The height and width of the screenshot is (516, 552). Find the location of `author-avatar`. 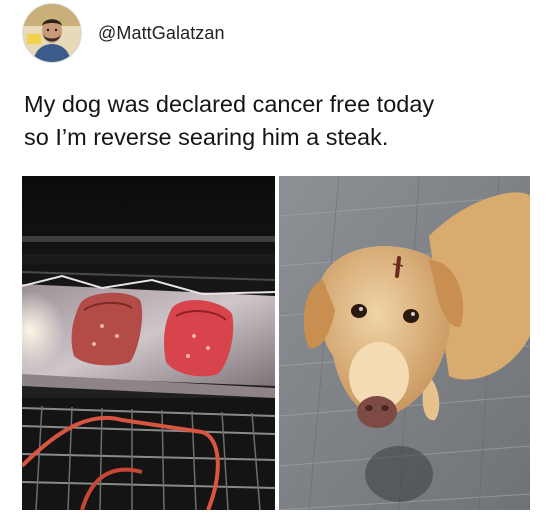

author-avatar is located at coordinates (52, 33).